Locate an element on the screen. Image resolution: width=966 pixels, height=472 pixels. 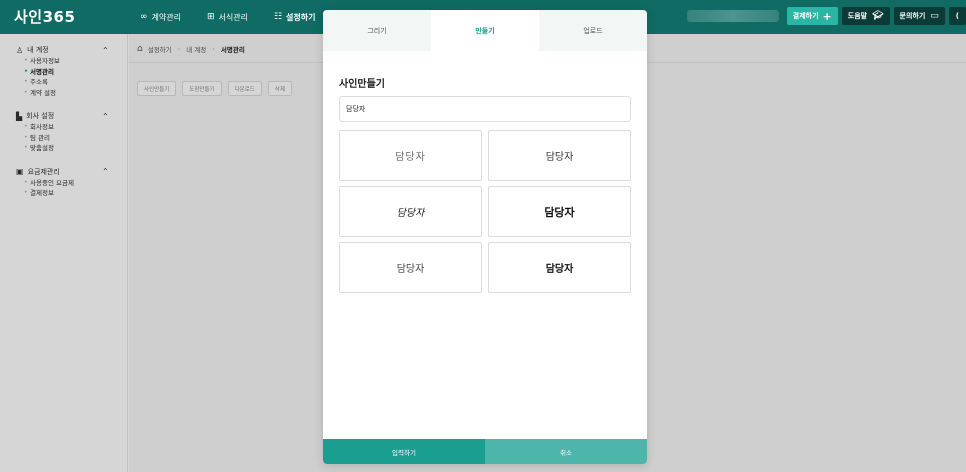
signature-option-5: 담당자 is located at coordinates (410, 267).